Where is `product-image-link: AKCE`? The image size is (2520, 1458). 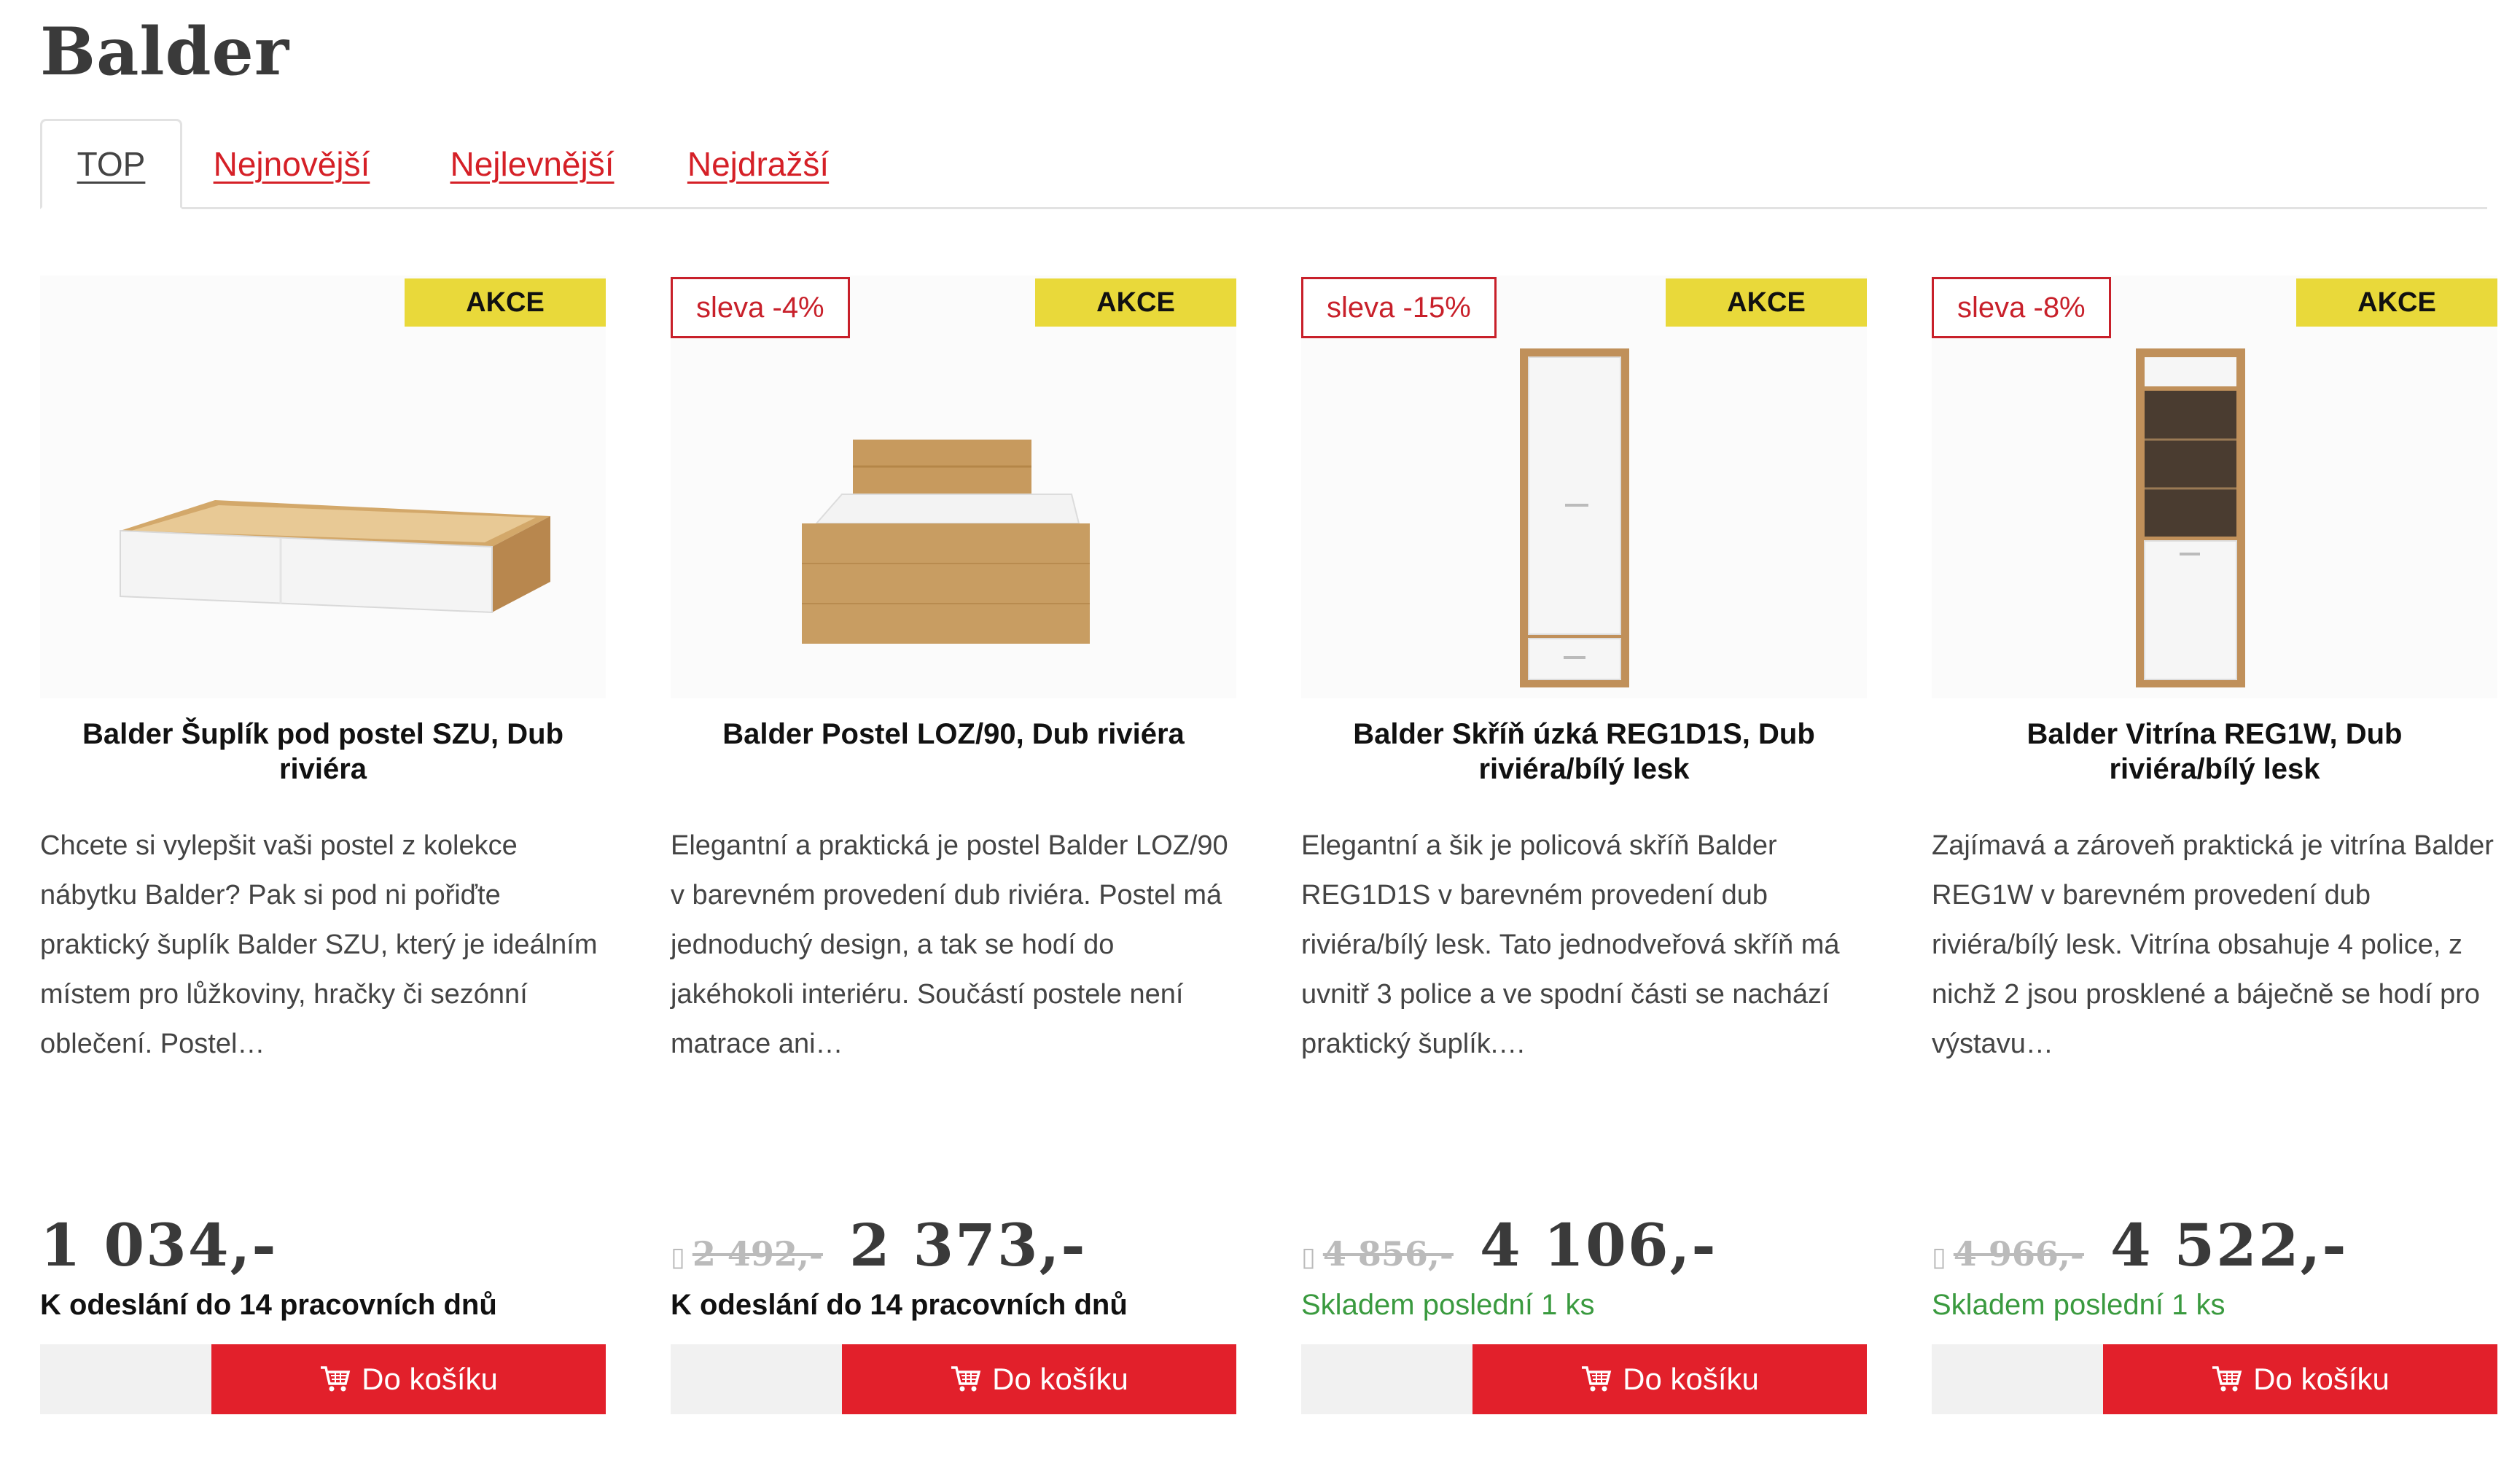 product-image-link: AKCE is located at coordinates (323, 487).